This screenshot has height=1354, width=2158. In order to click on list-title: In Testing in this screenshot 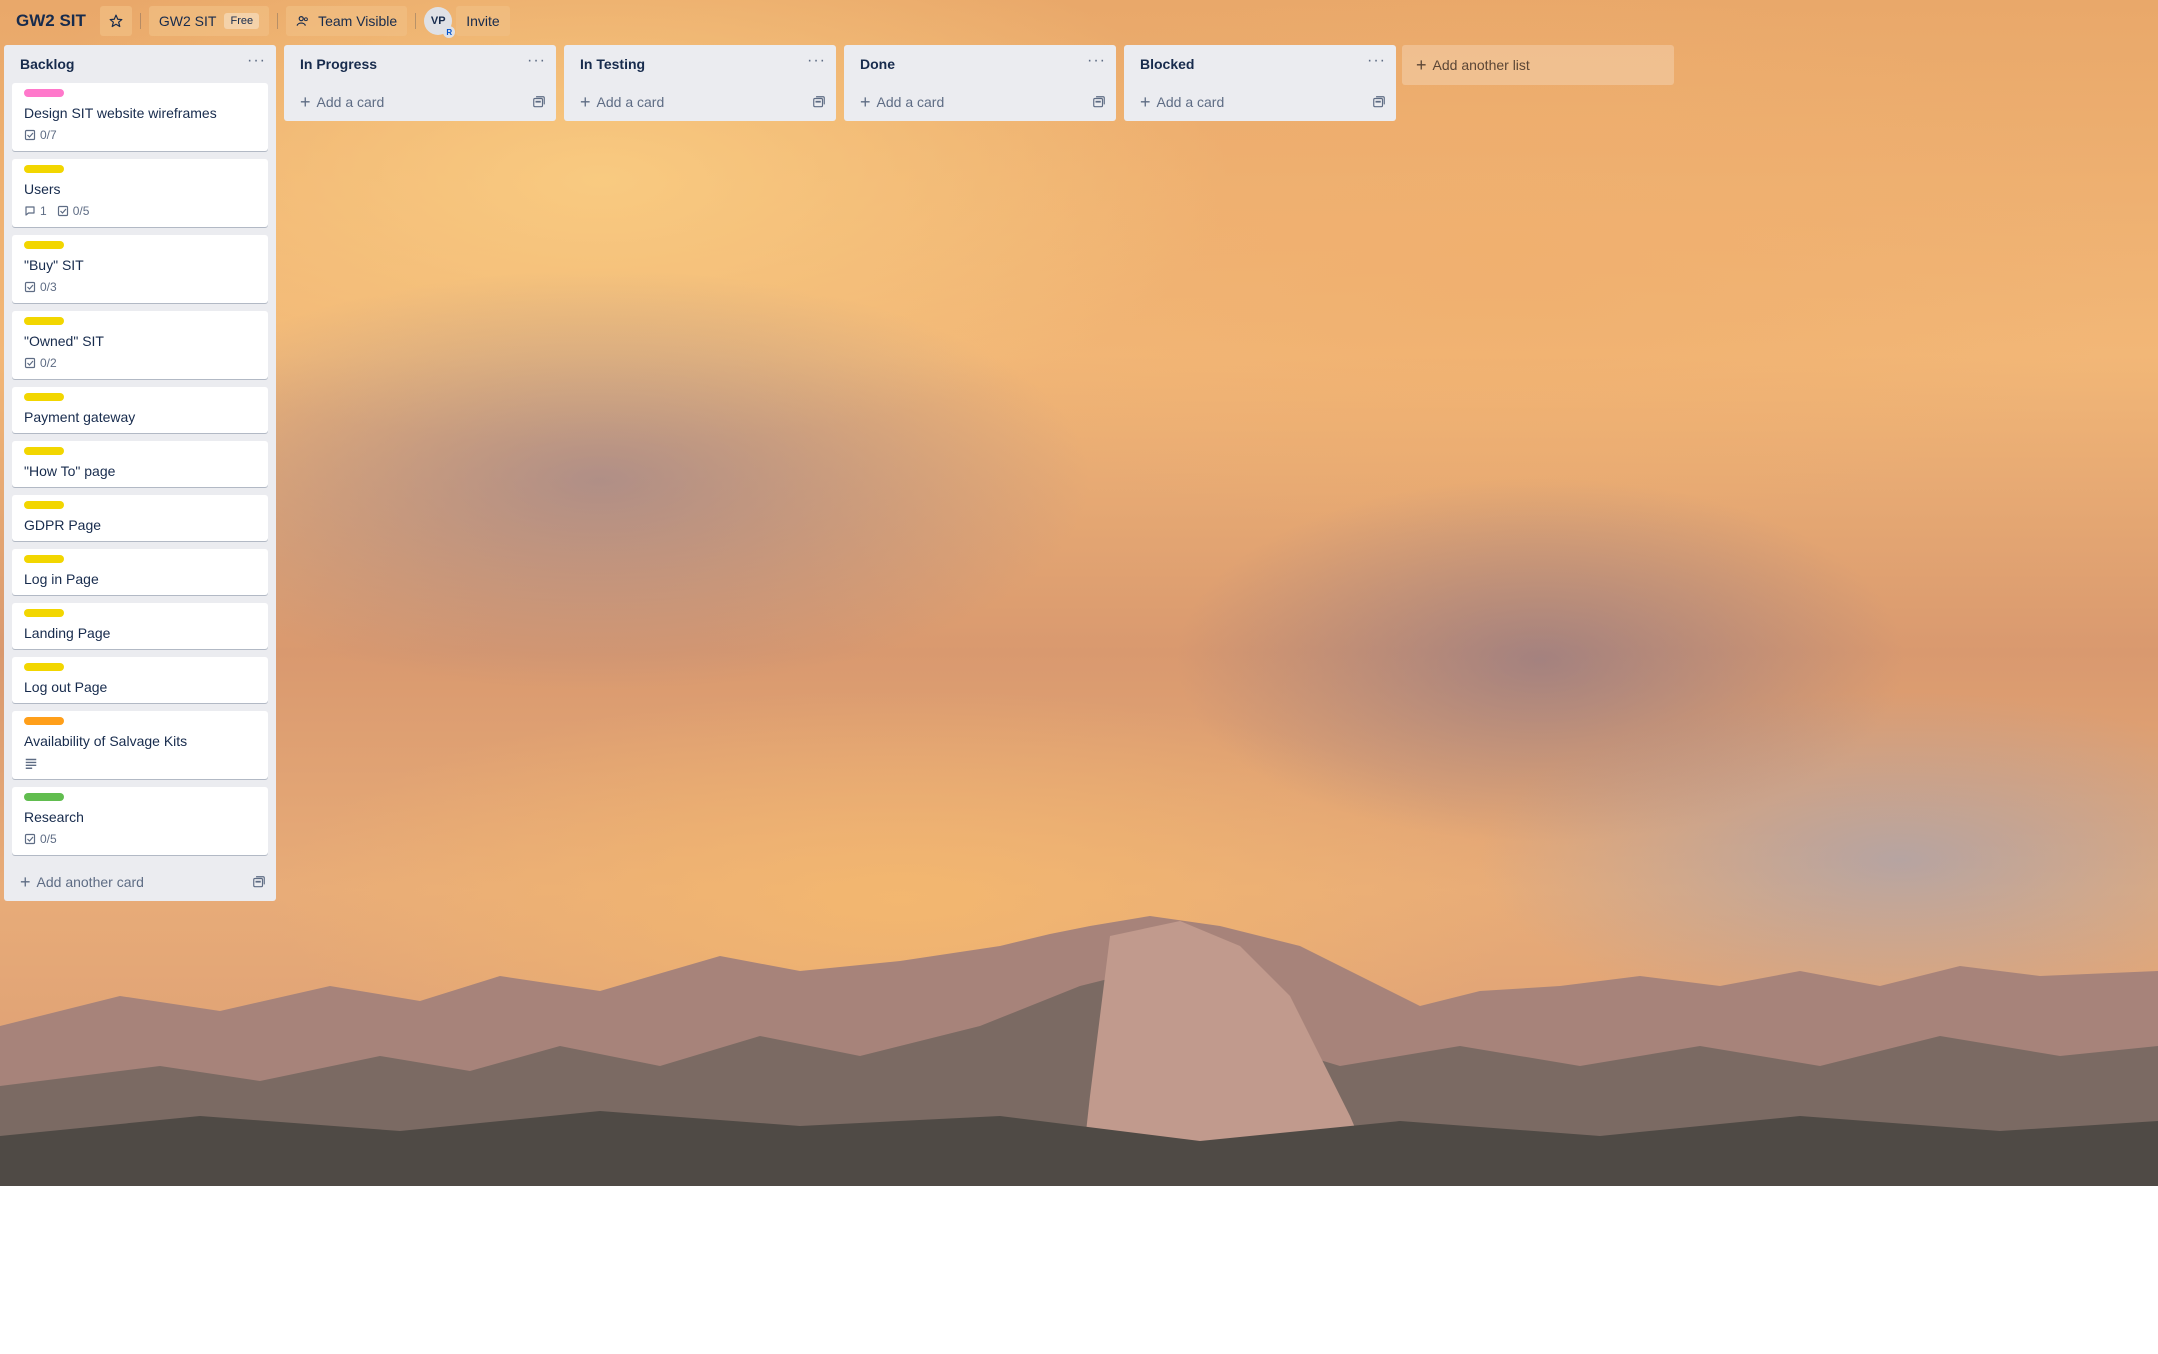, I will do `click(612, 64)`.